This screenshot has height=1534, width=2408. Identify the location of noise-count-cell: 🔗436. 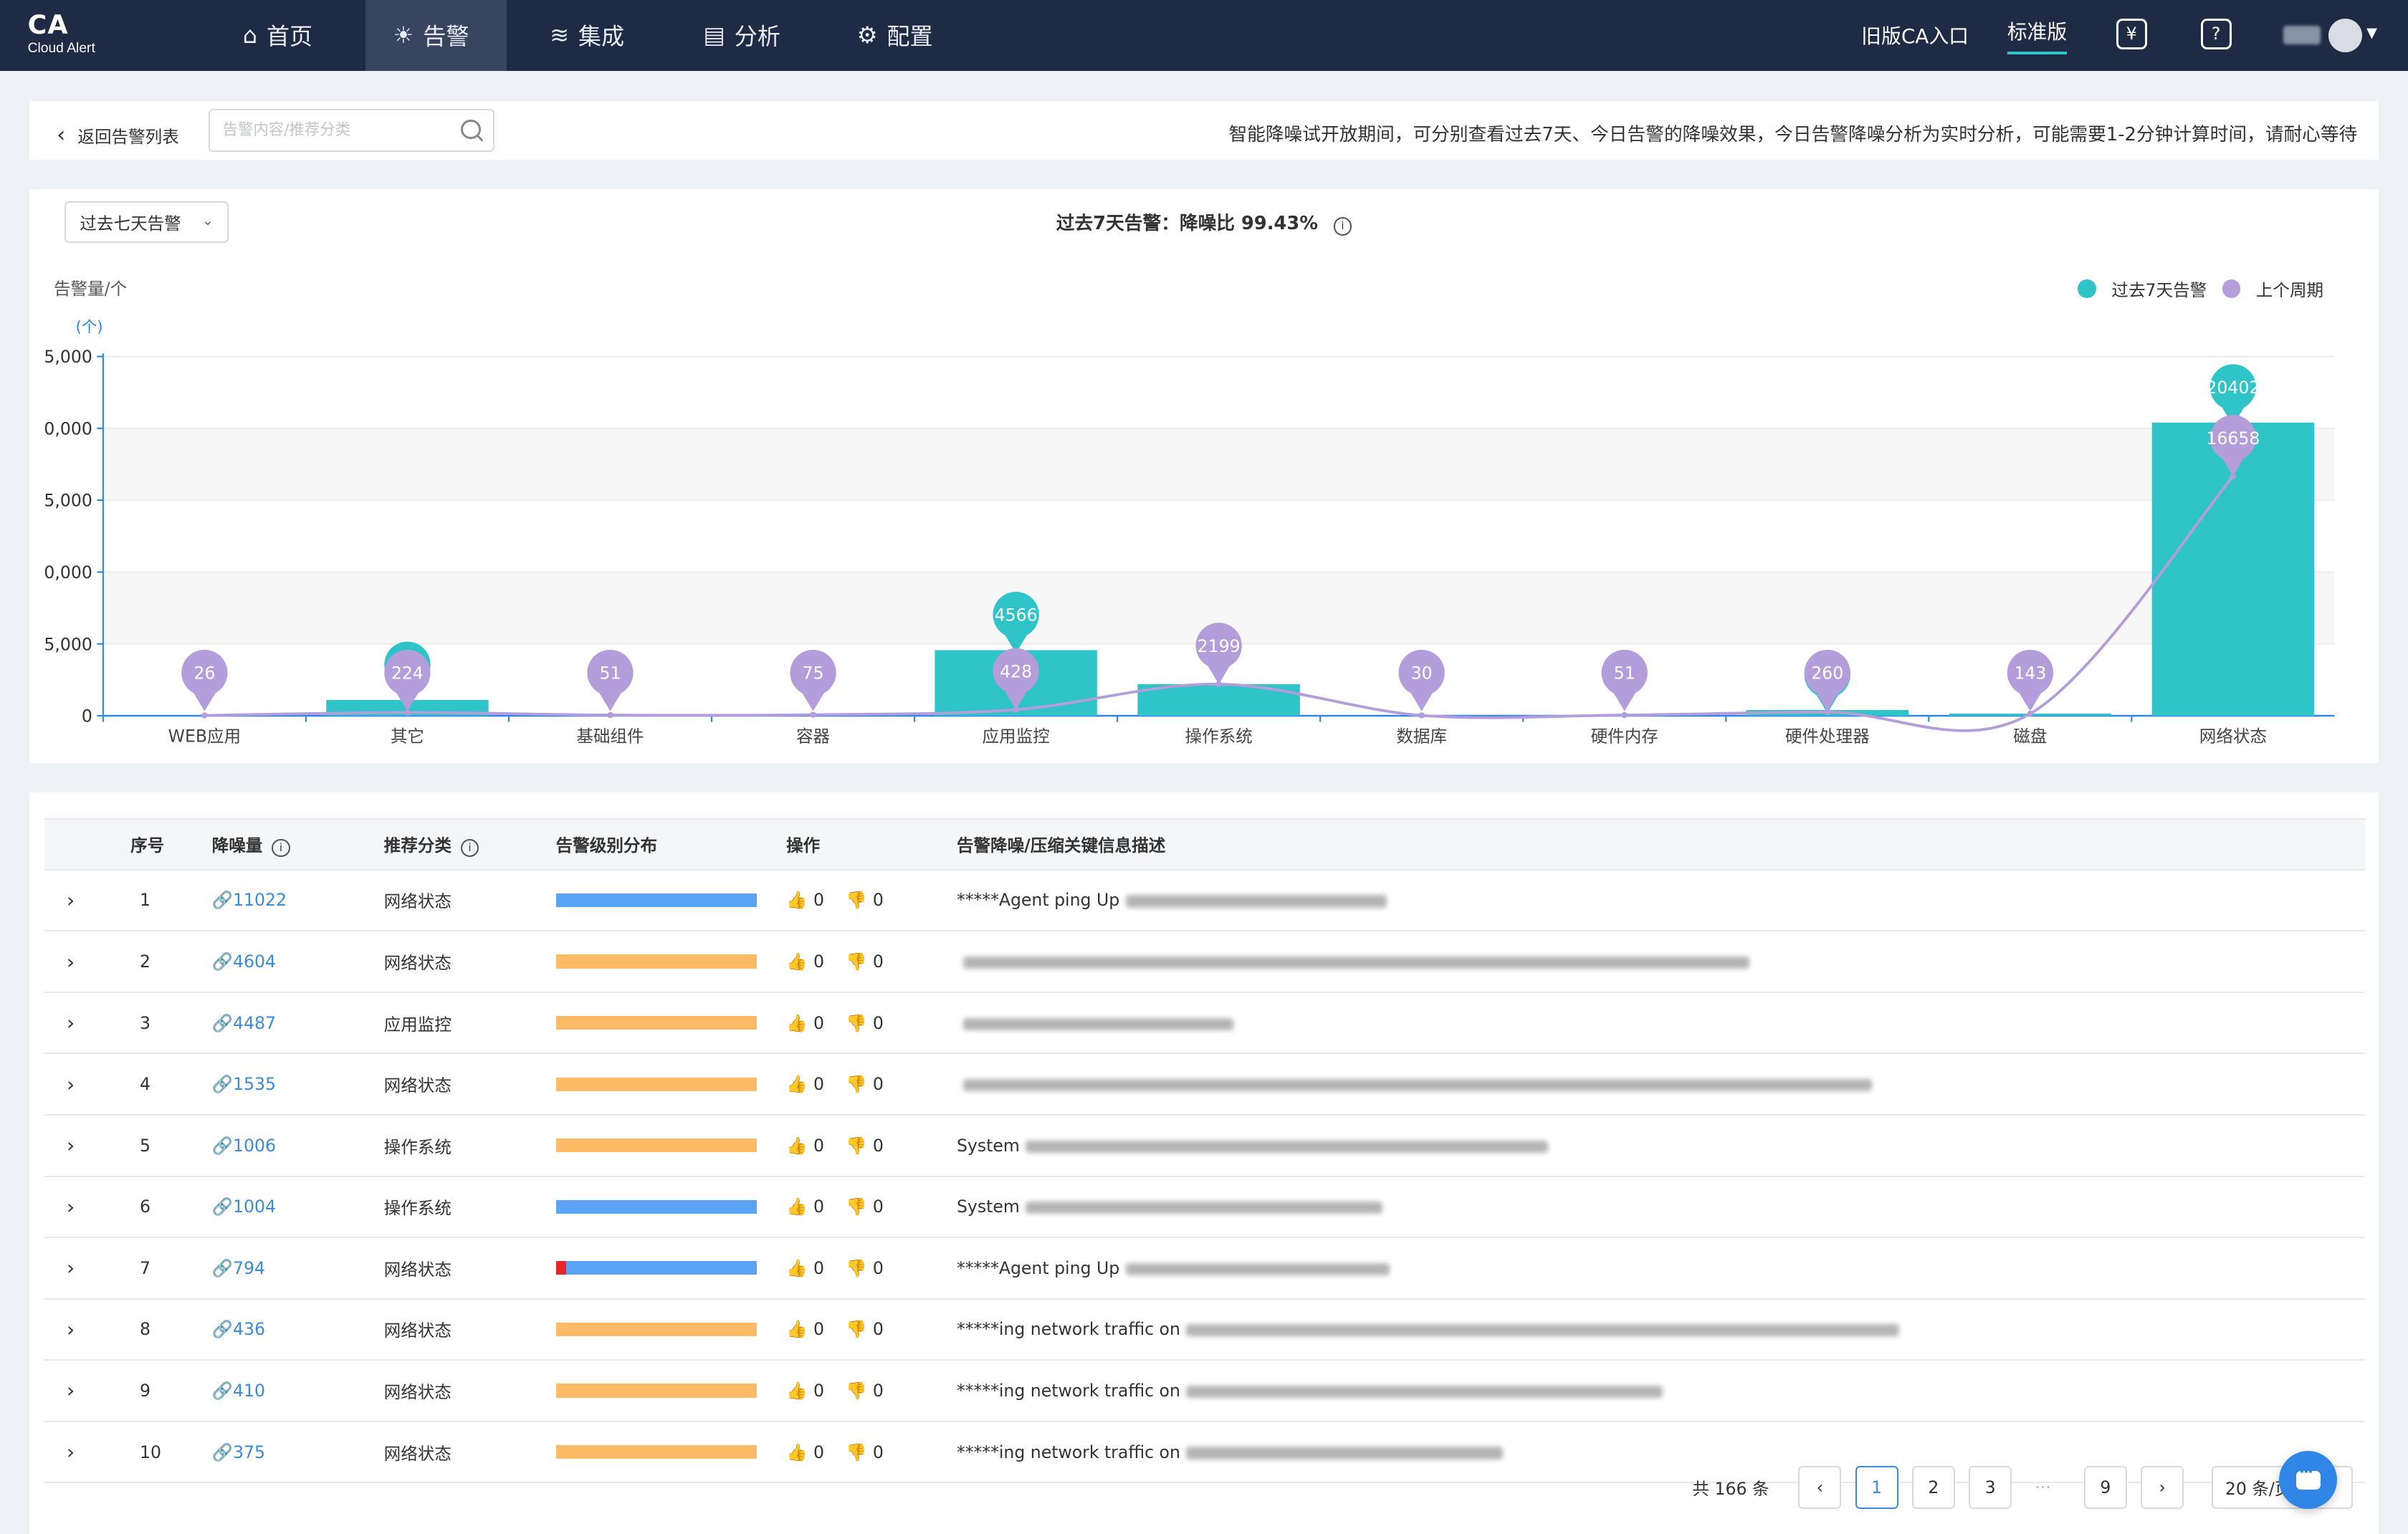
(296, 1329).